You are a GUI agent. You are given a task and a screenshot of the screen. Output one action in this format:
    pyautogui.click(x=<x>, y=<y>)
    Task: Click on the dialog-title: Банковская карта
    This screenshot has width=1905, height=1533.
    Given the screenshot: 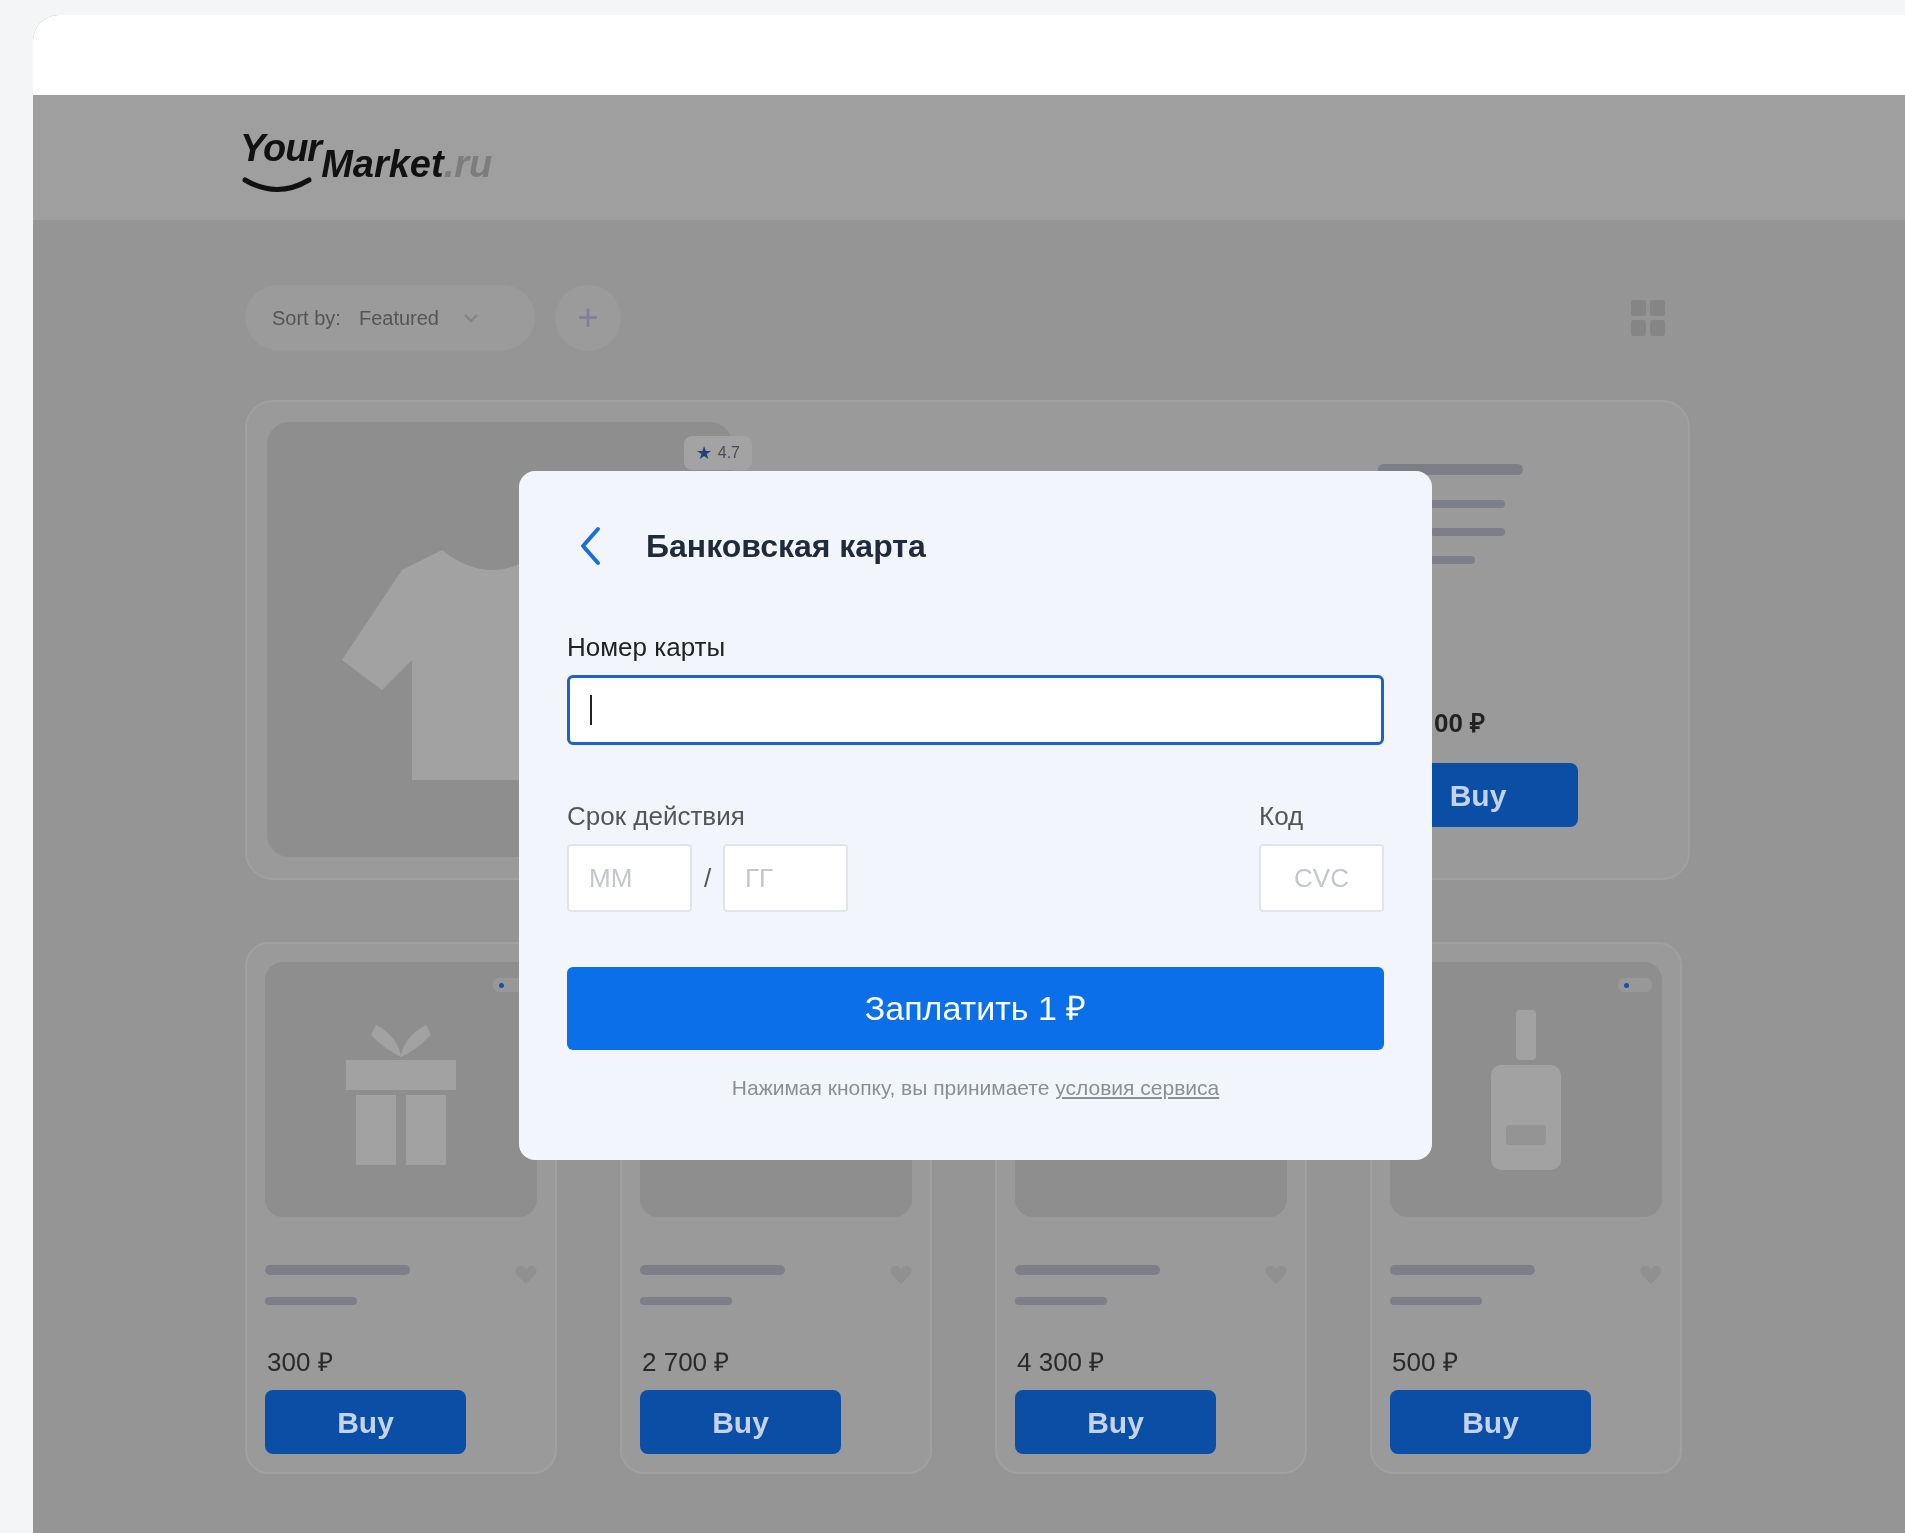 What is the action you would take?
    pyautogui.click(x=786, y=546)
    